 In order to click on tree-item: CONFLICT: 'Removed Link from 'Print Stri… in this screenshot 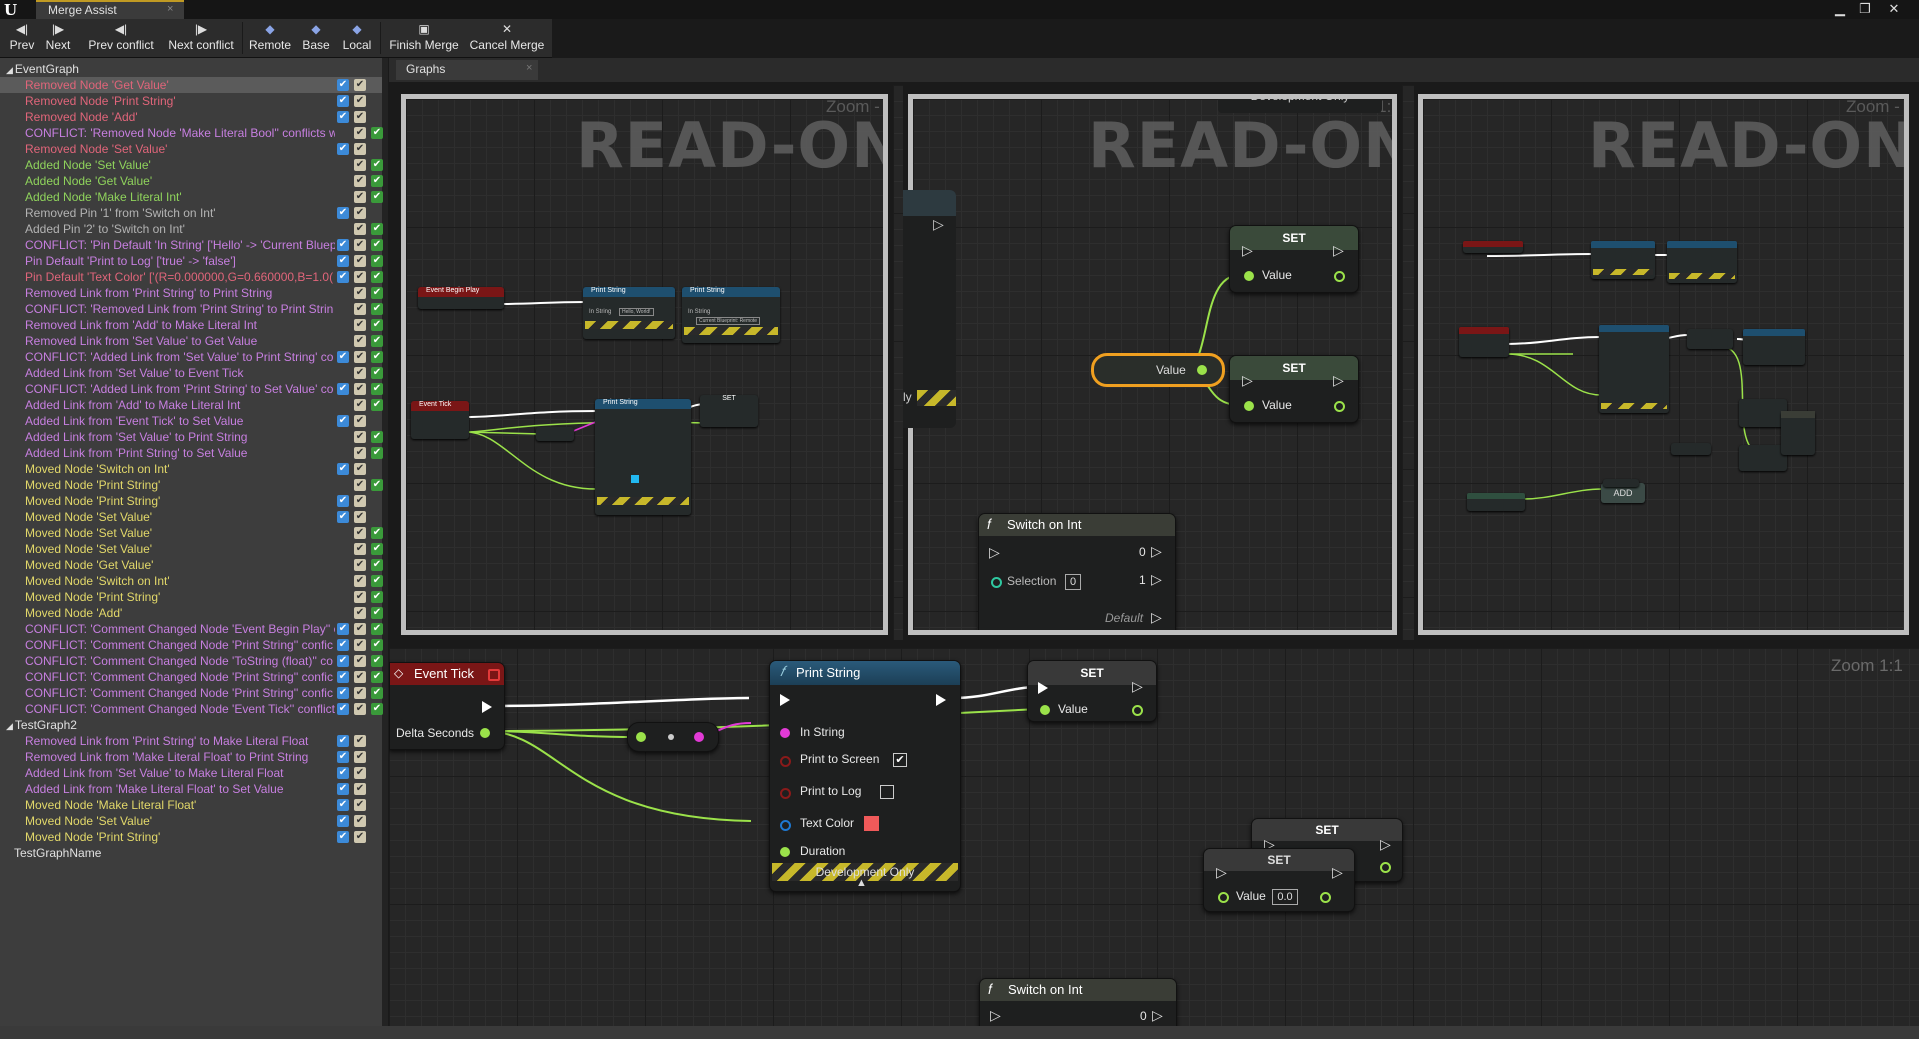, I will do `click(191, 309)`.